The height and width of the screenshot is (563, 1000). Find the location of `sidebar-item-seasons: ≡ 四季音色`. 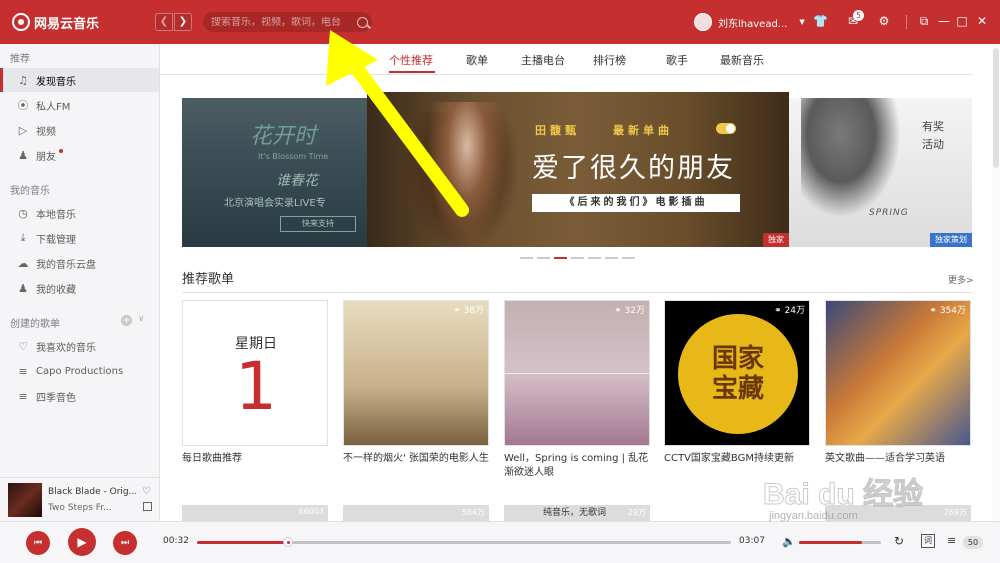

sidebar-item-seasons: ≡ 四季音色 is located at coordinates (79, 396).